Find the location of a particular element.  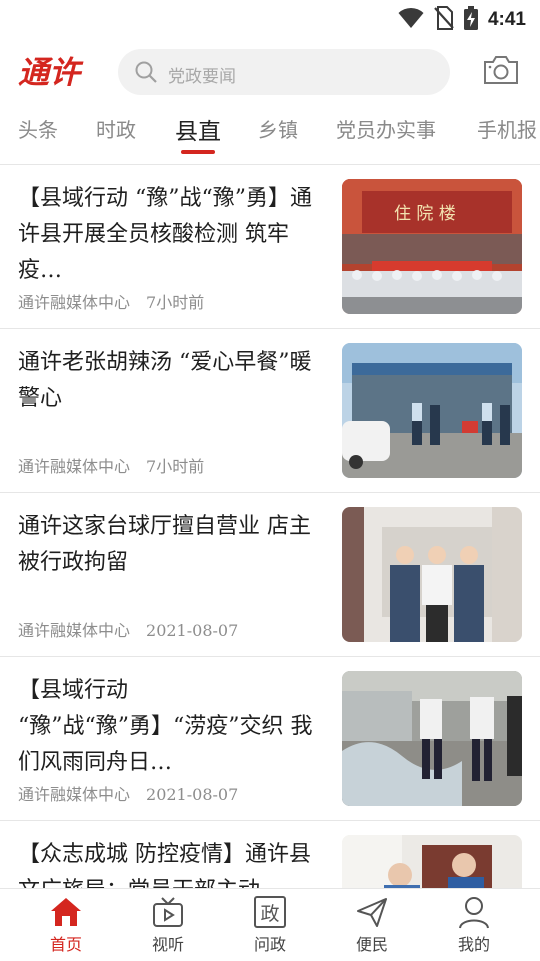

home-icon is located at coordinates (66, 912).